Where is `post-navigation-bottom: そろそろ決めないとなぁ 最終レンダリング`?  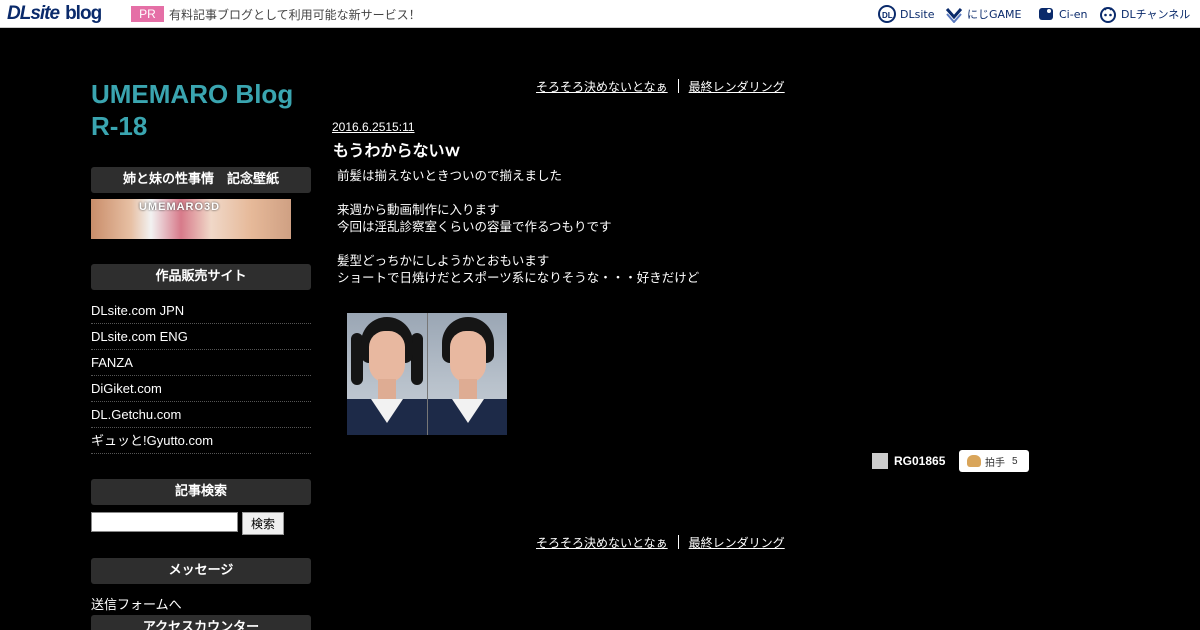 post-navigation-bottom: そろそろ決めないとなぁ 最終レンダリング is located at coordinates (660, 542).